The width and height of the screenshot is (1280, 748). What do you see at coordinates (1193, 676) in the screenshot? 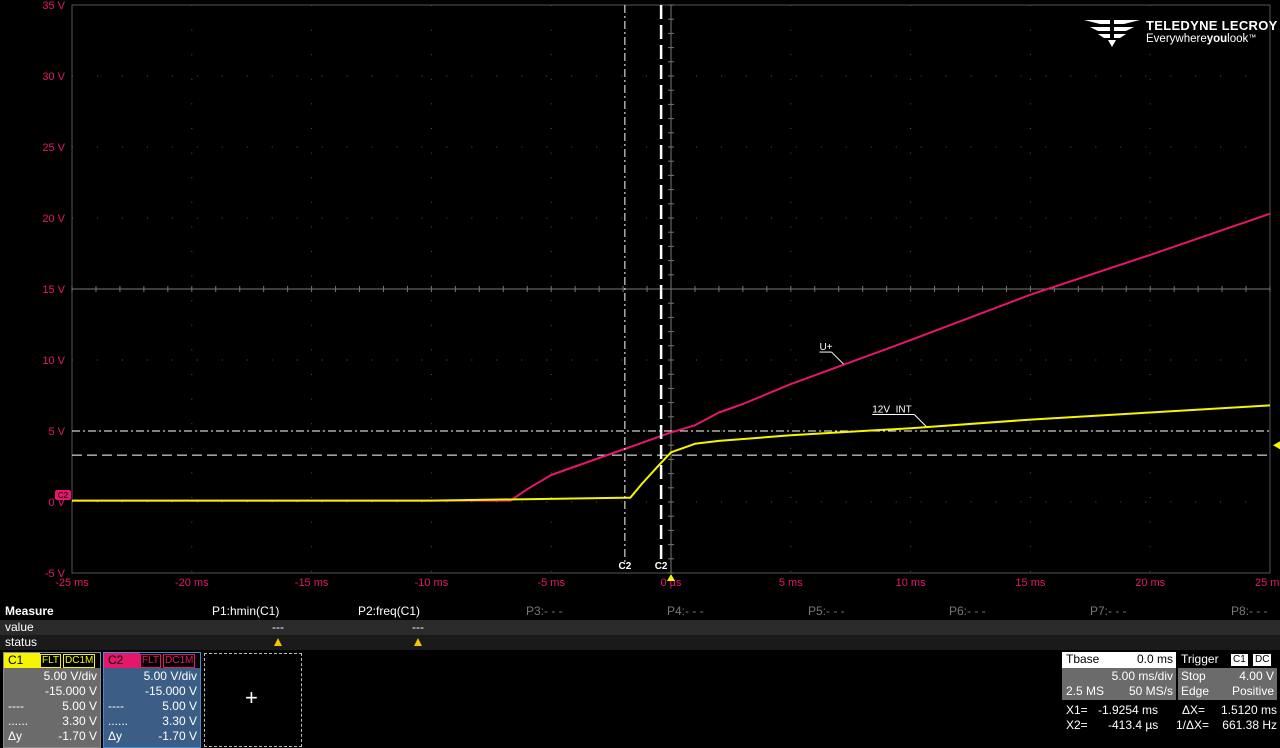
I see `trigger-mode: Stop` at bounding box center [1193, 676].